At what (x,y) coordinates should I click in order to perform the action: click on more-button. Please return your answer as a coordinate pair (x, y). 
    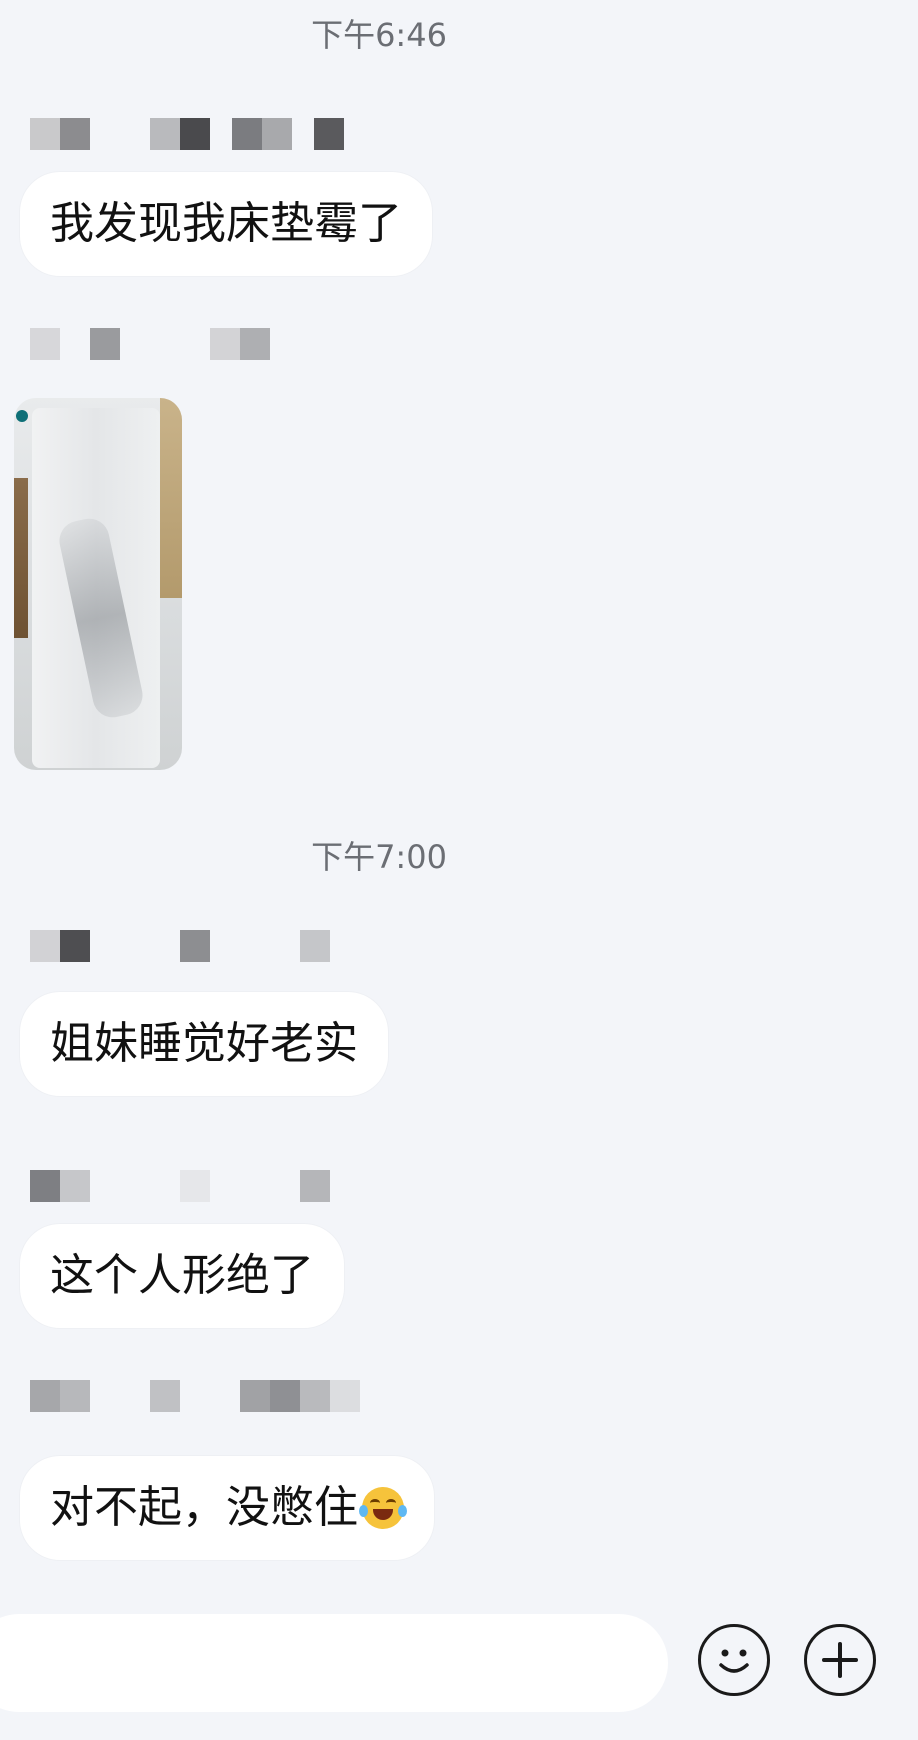
    Looking at the image, I should click on (840, 1660).